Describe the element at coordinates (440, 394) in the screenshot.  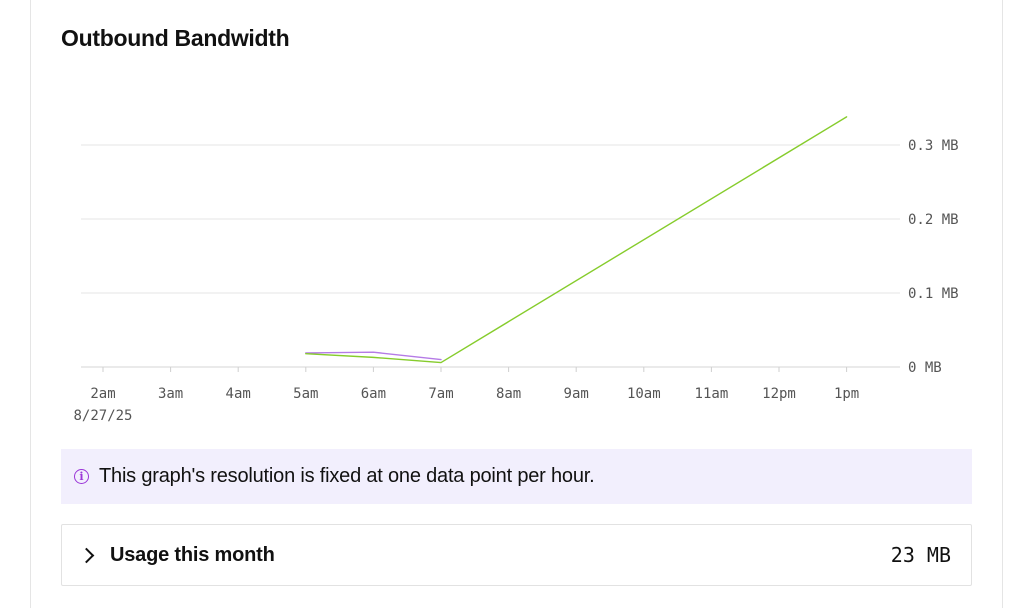
I see `x-tick-label-5: 7am` at that location.